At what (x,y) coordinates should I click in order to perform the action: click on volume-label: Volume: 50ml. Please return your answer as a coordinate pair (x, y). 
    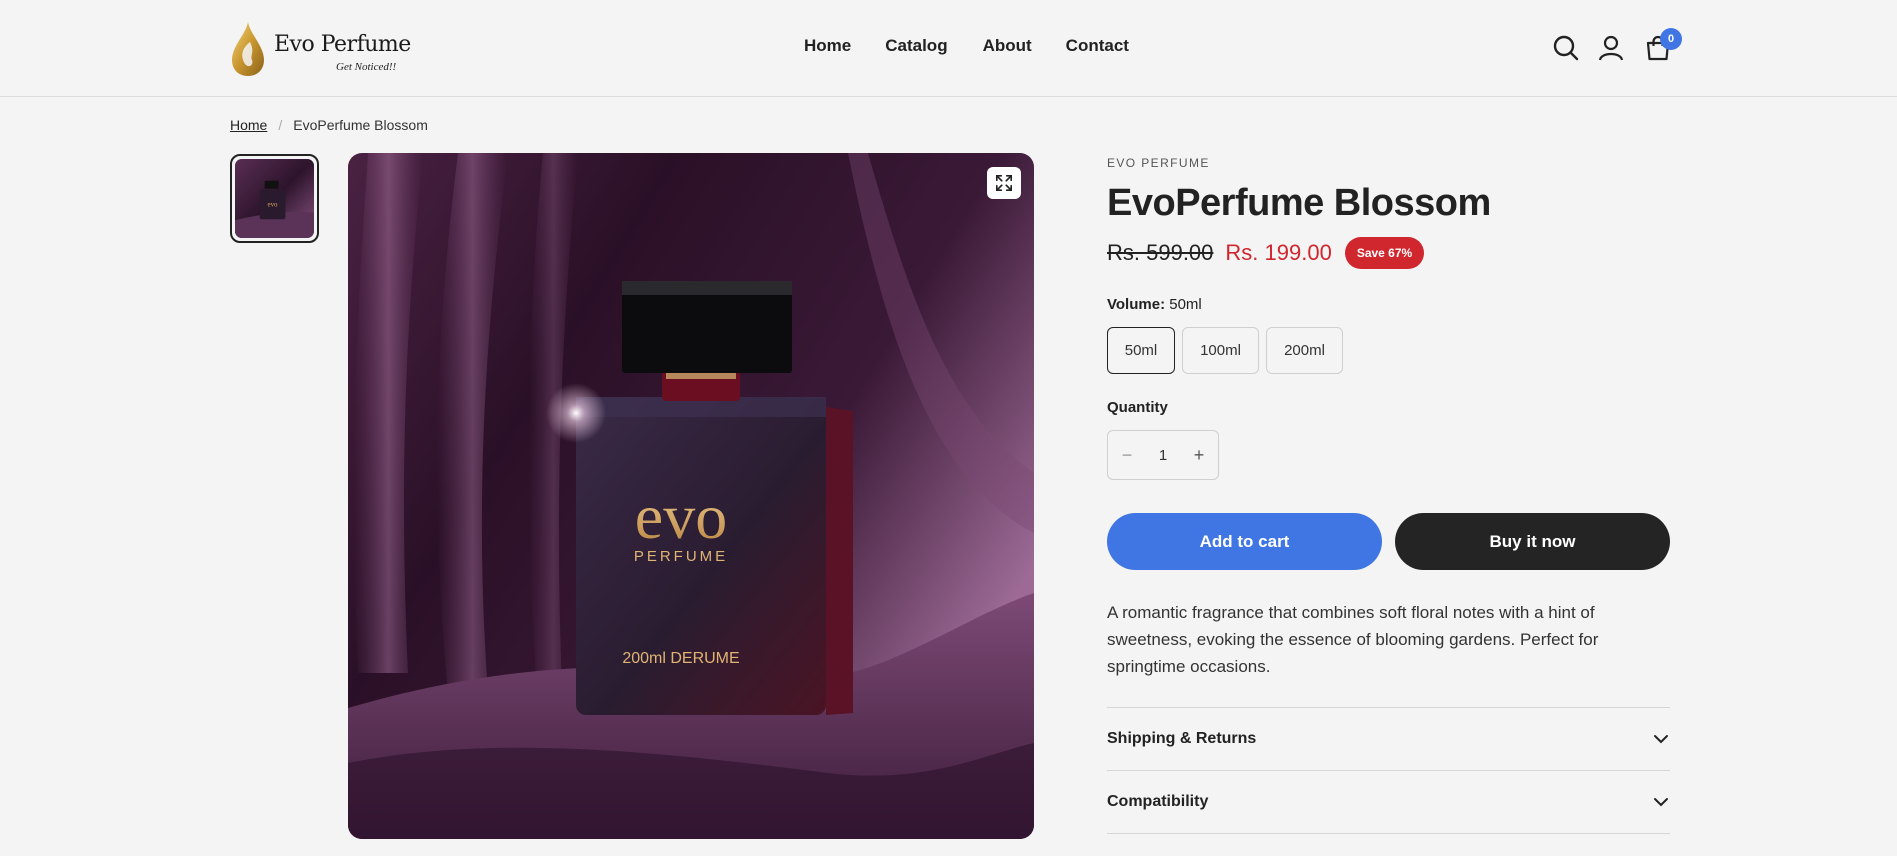
    Looking at the image, I should click on (1154, 304).